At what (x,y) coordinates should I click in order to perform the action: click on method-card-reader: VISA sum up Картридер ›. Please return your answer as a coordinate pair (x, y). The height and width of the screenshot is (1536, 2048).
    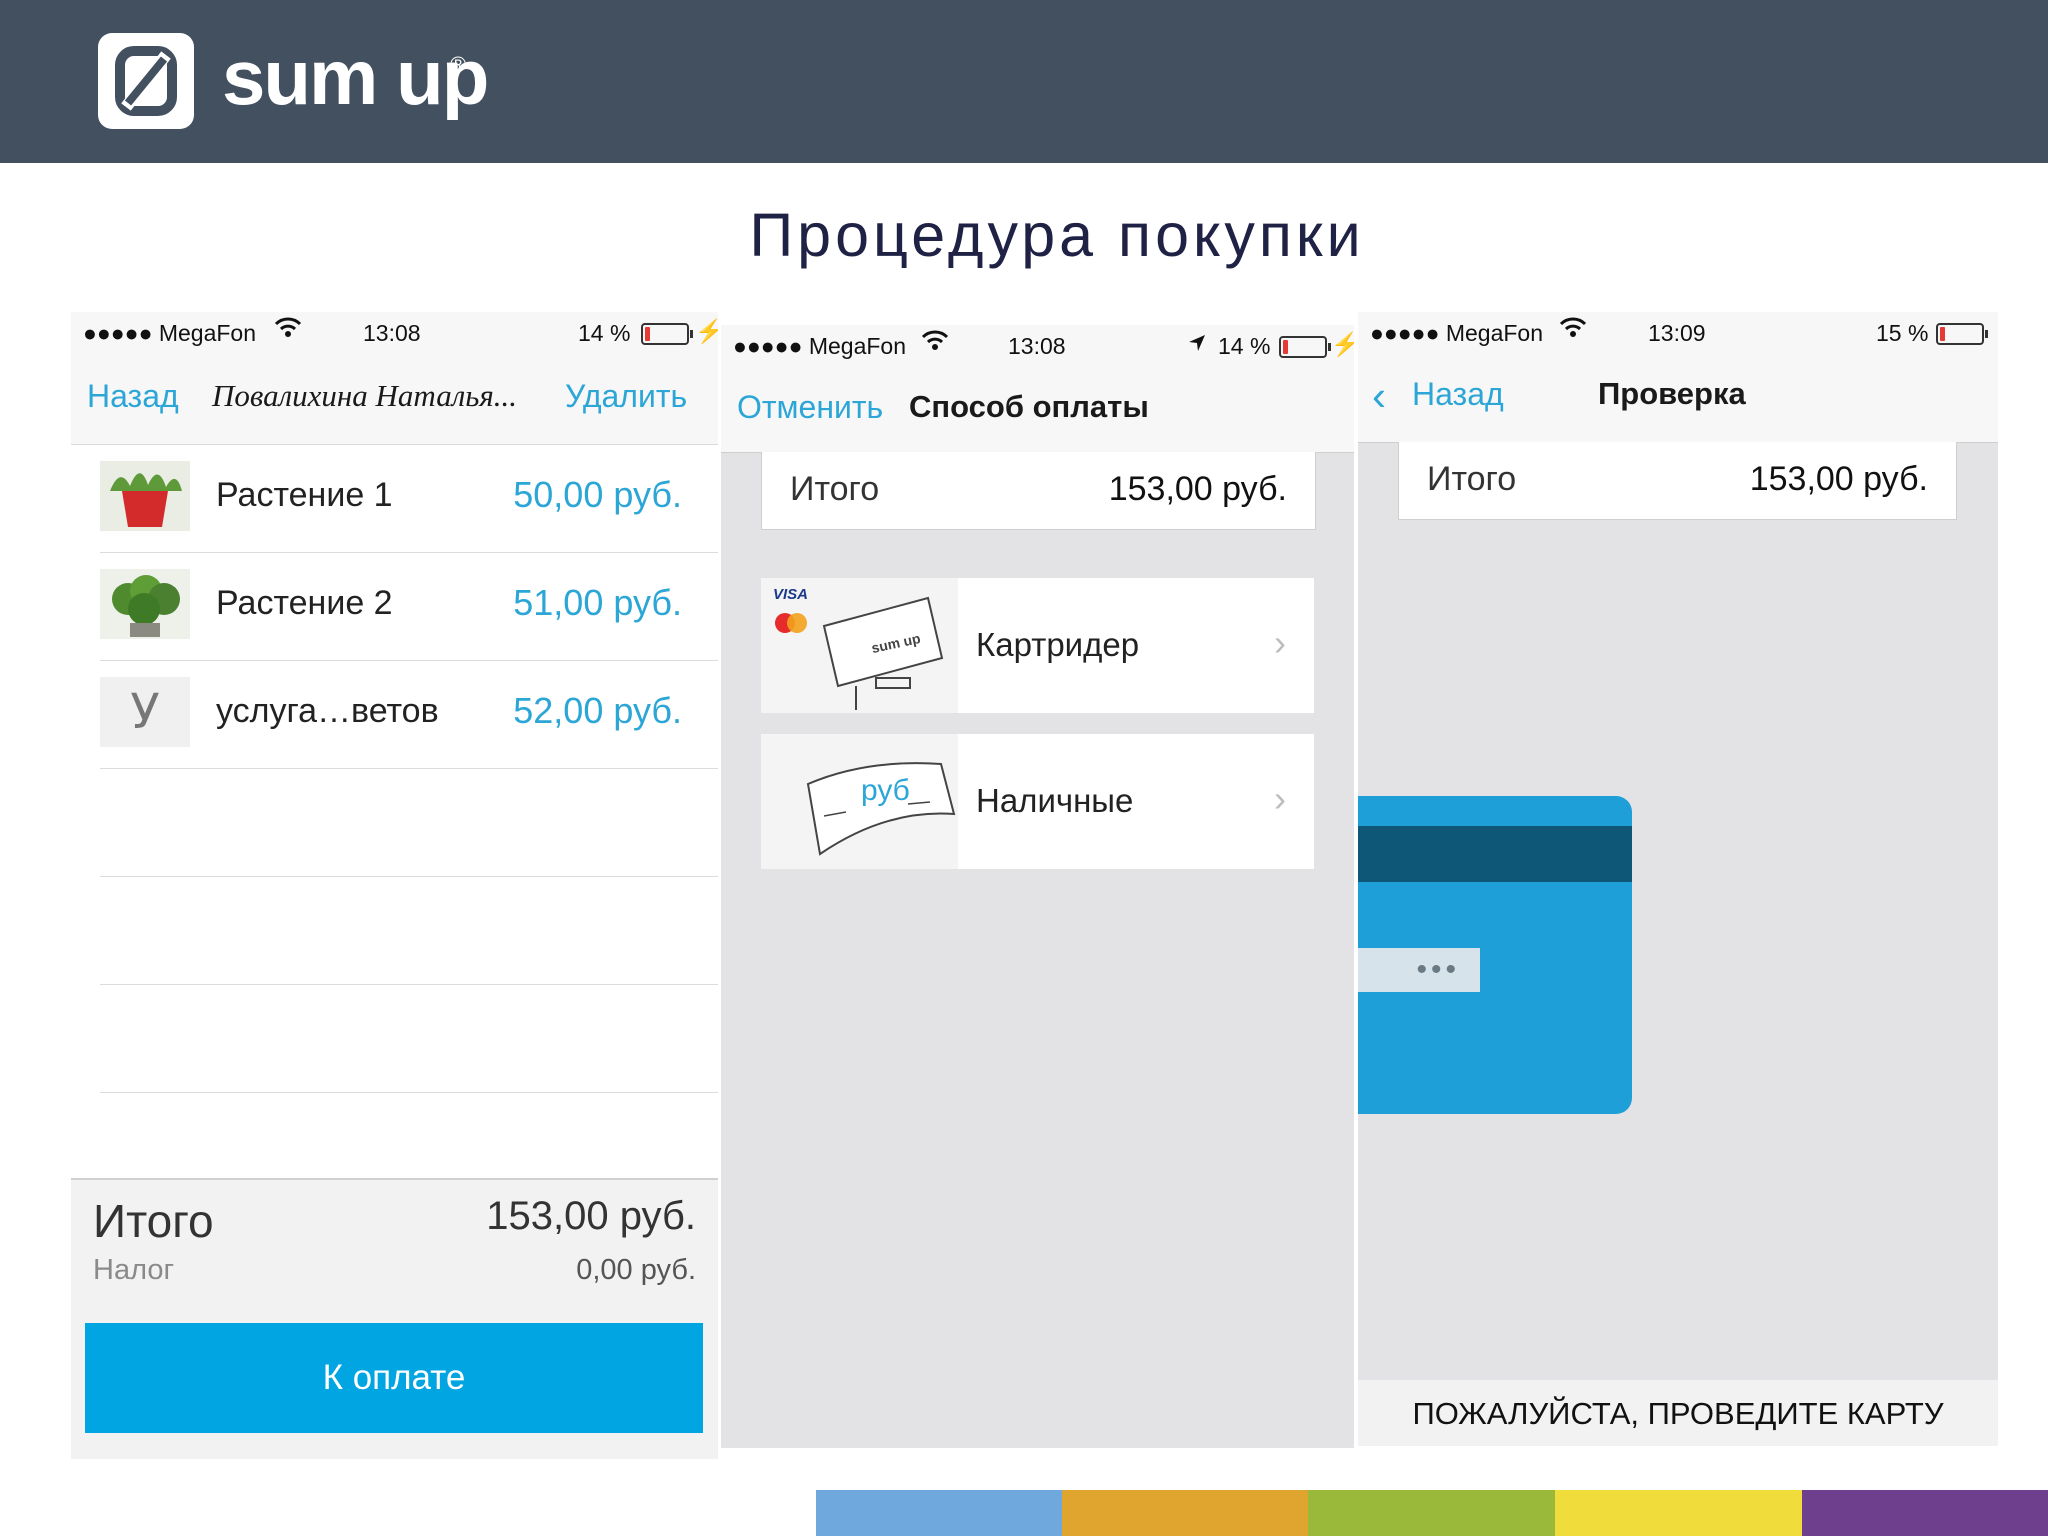
    Looking at the image, I should click on (1037, 645).